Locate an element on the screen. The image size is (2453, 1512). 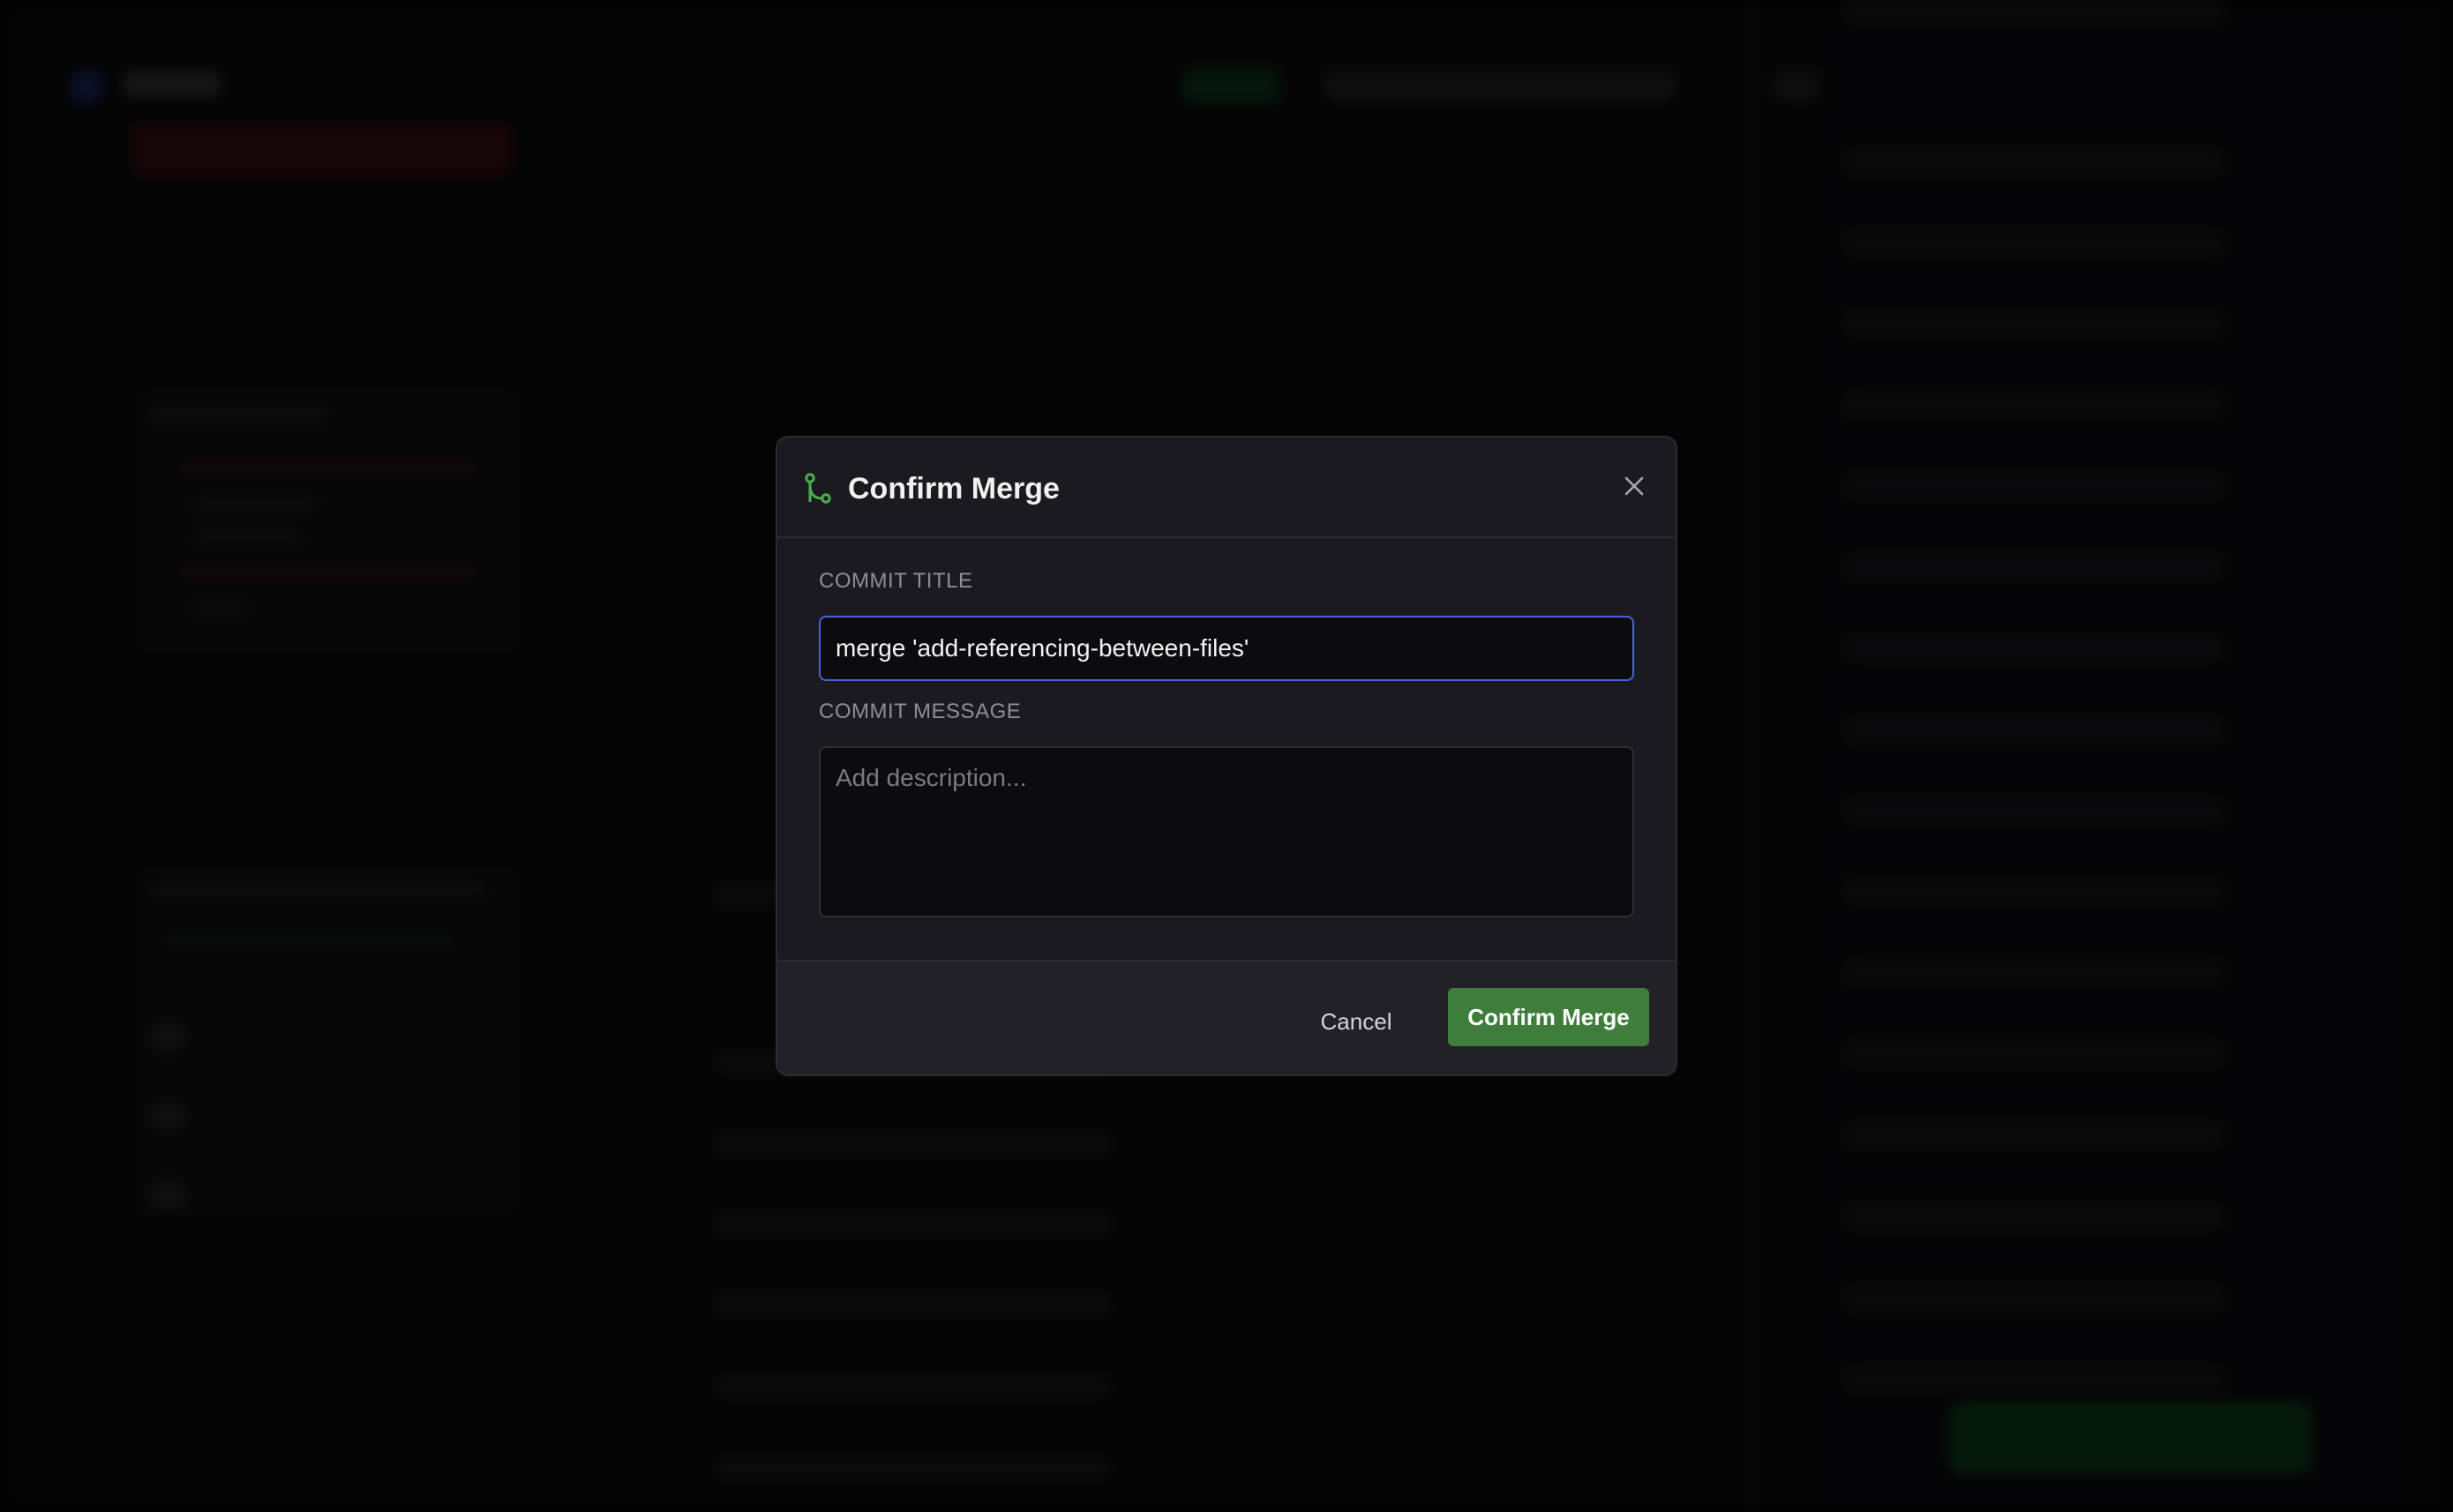
commit-message-textarea is located at coordinates (1226, 831).